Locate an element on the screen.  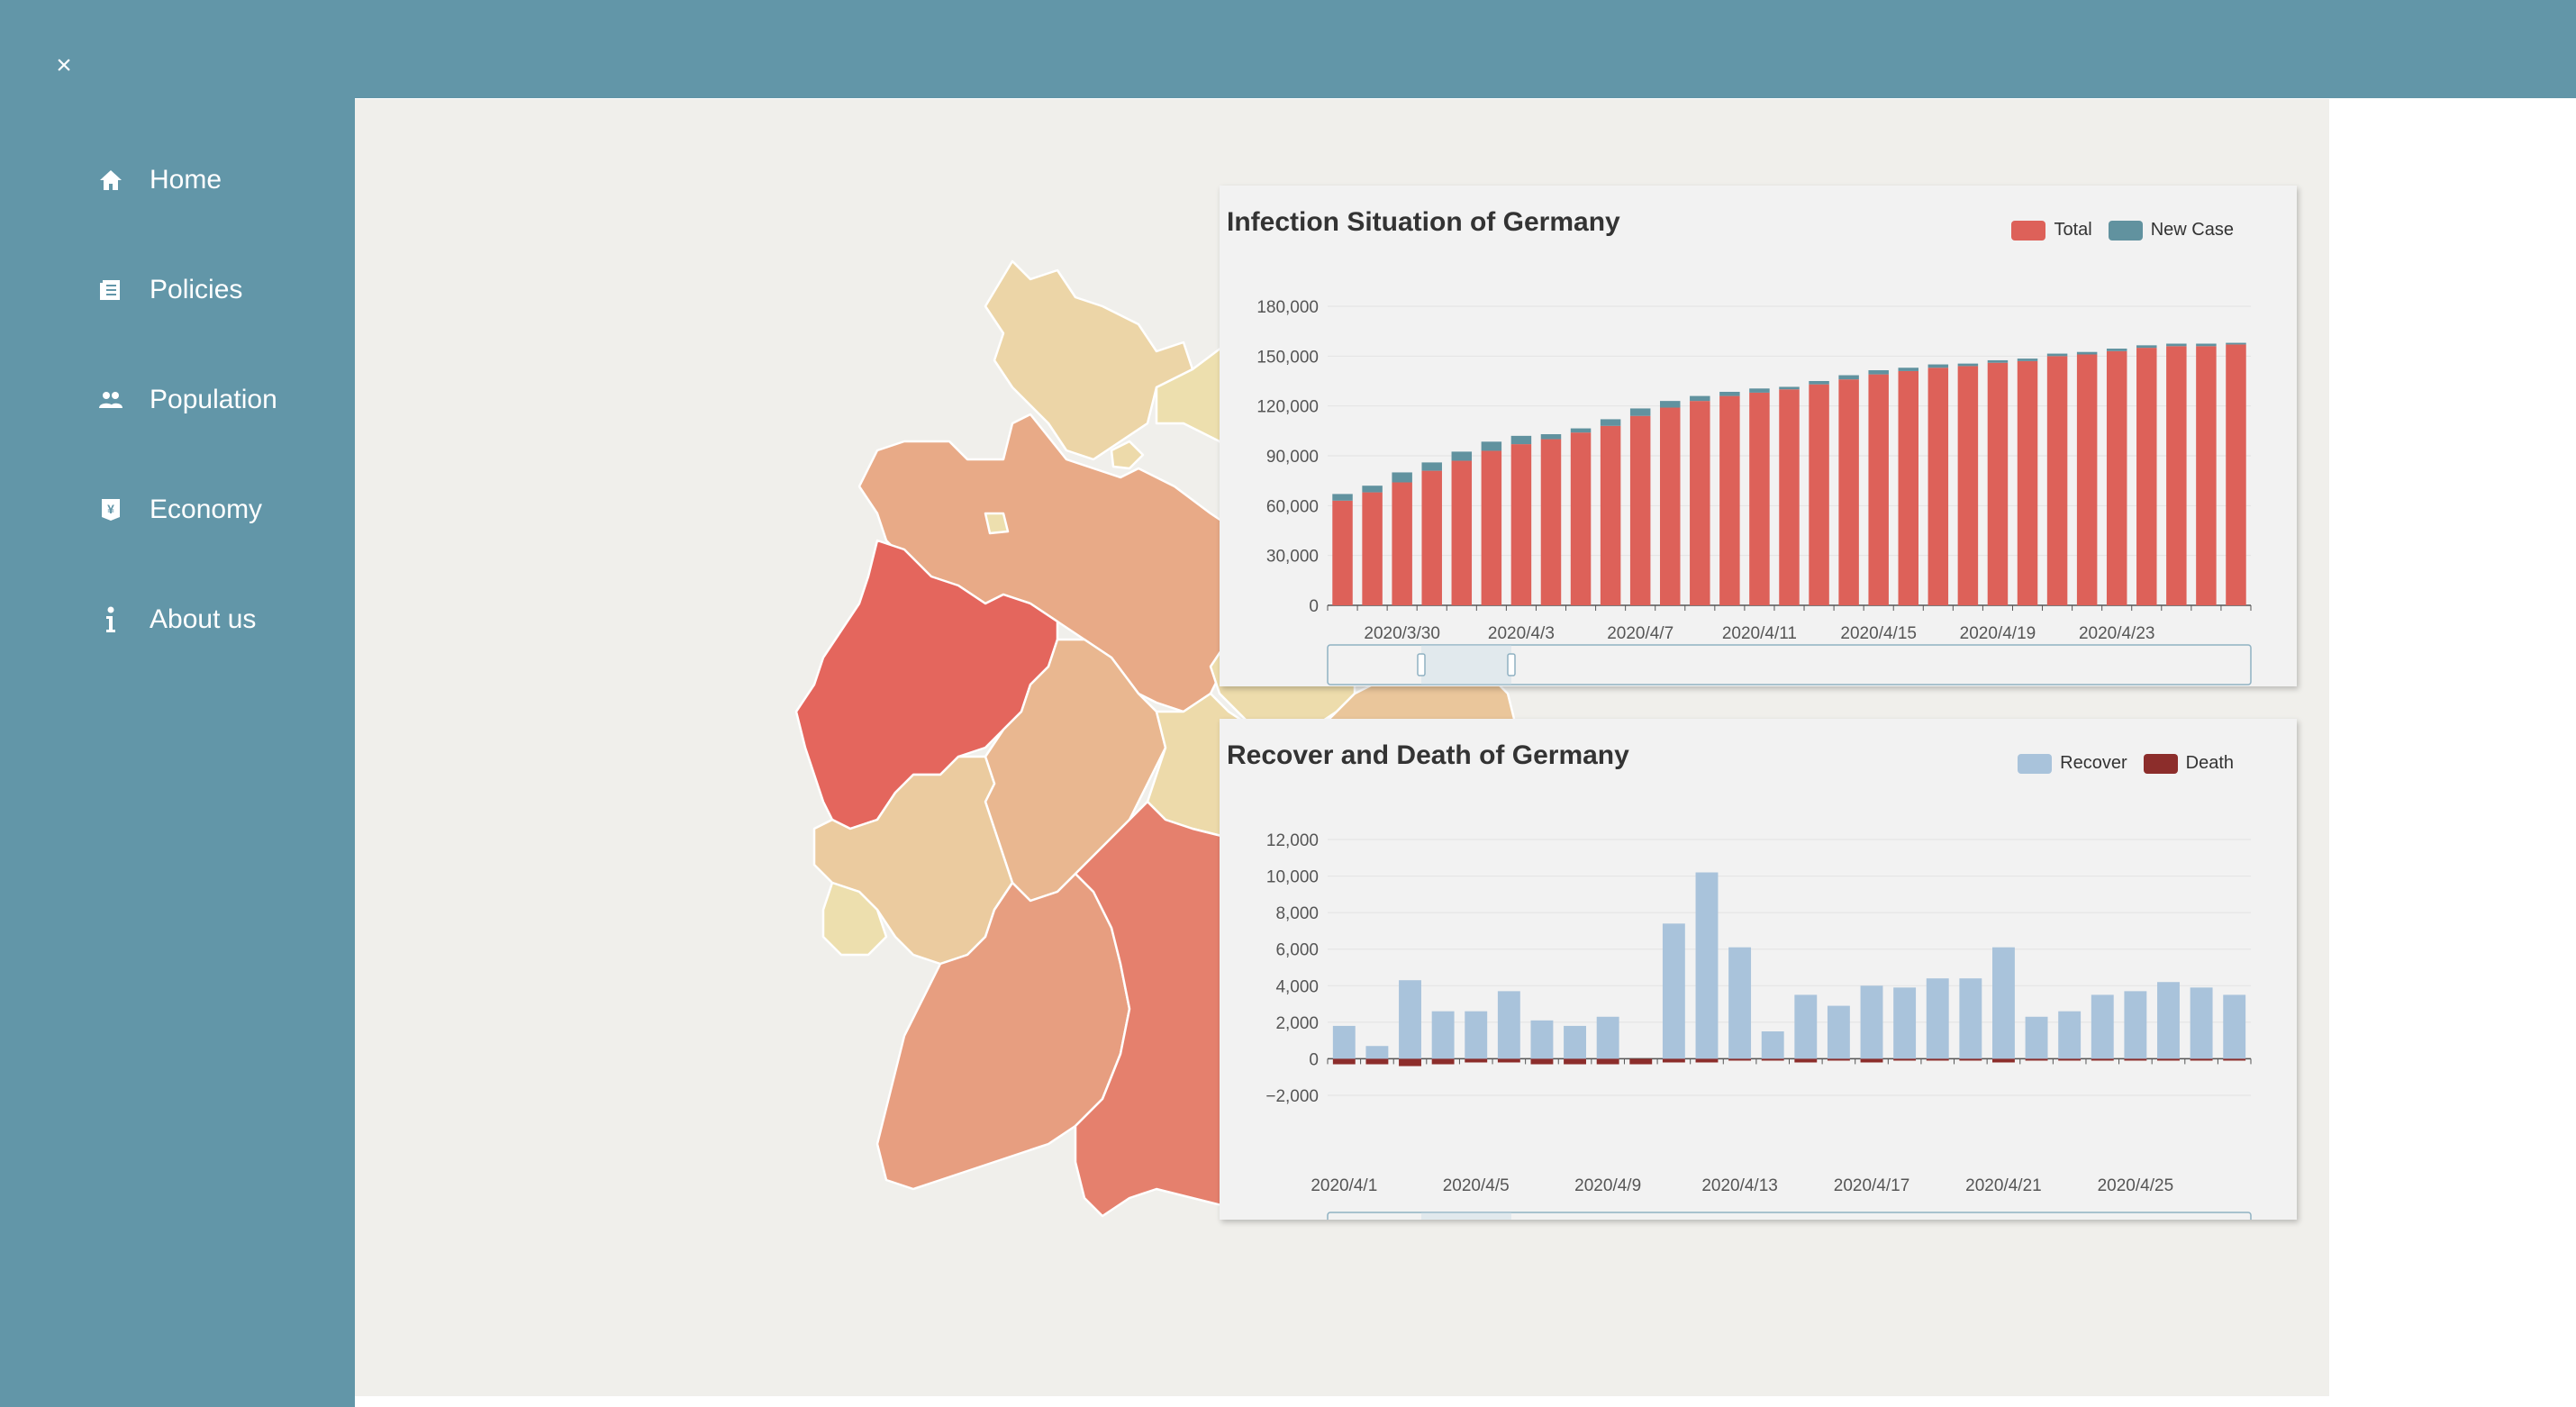
y-tick-label: 2,000 is located at coordinates (1297, 1023).